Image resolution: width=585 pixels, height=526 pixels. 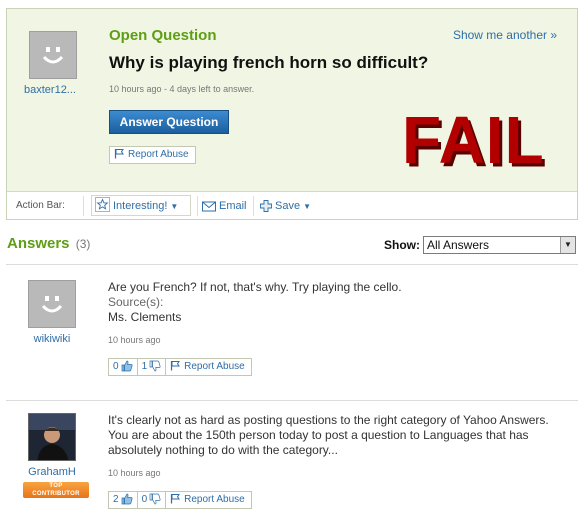 I want to click on show-filter-label: Show:, so click(x=402, y=245).